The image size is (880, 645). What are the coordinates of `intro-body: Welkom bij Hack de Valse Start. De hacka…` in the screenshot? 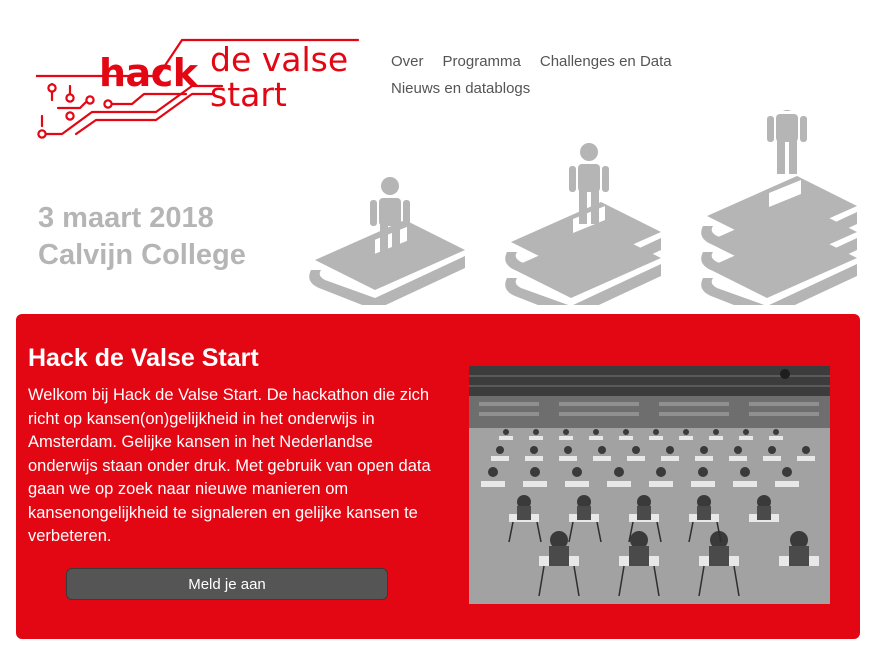 It's located at (229, 465).